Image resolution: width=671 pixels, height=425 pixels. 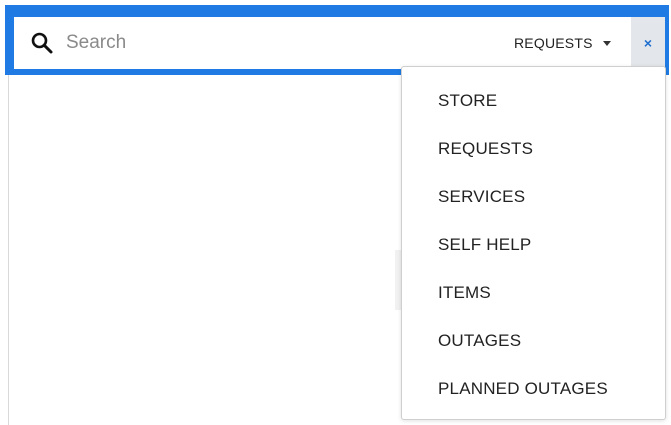 What do you see at coordinates (533, 389) in the screenshot?
I see `menu-item-planned-outages: PLANNED OUTAGES` at bounding box center [533, 389].